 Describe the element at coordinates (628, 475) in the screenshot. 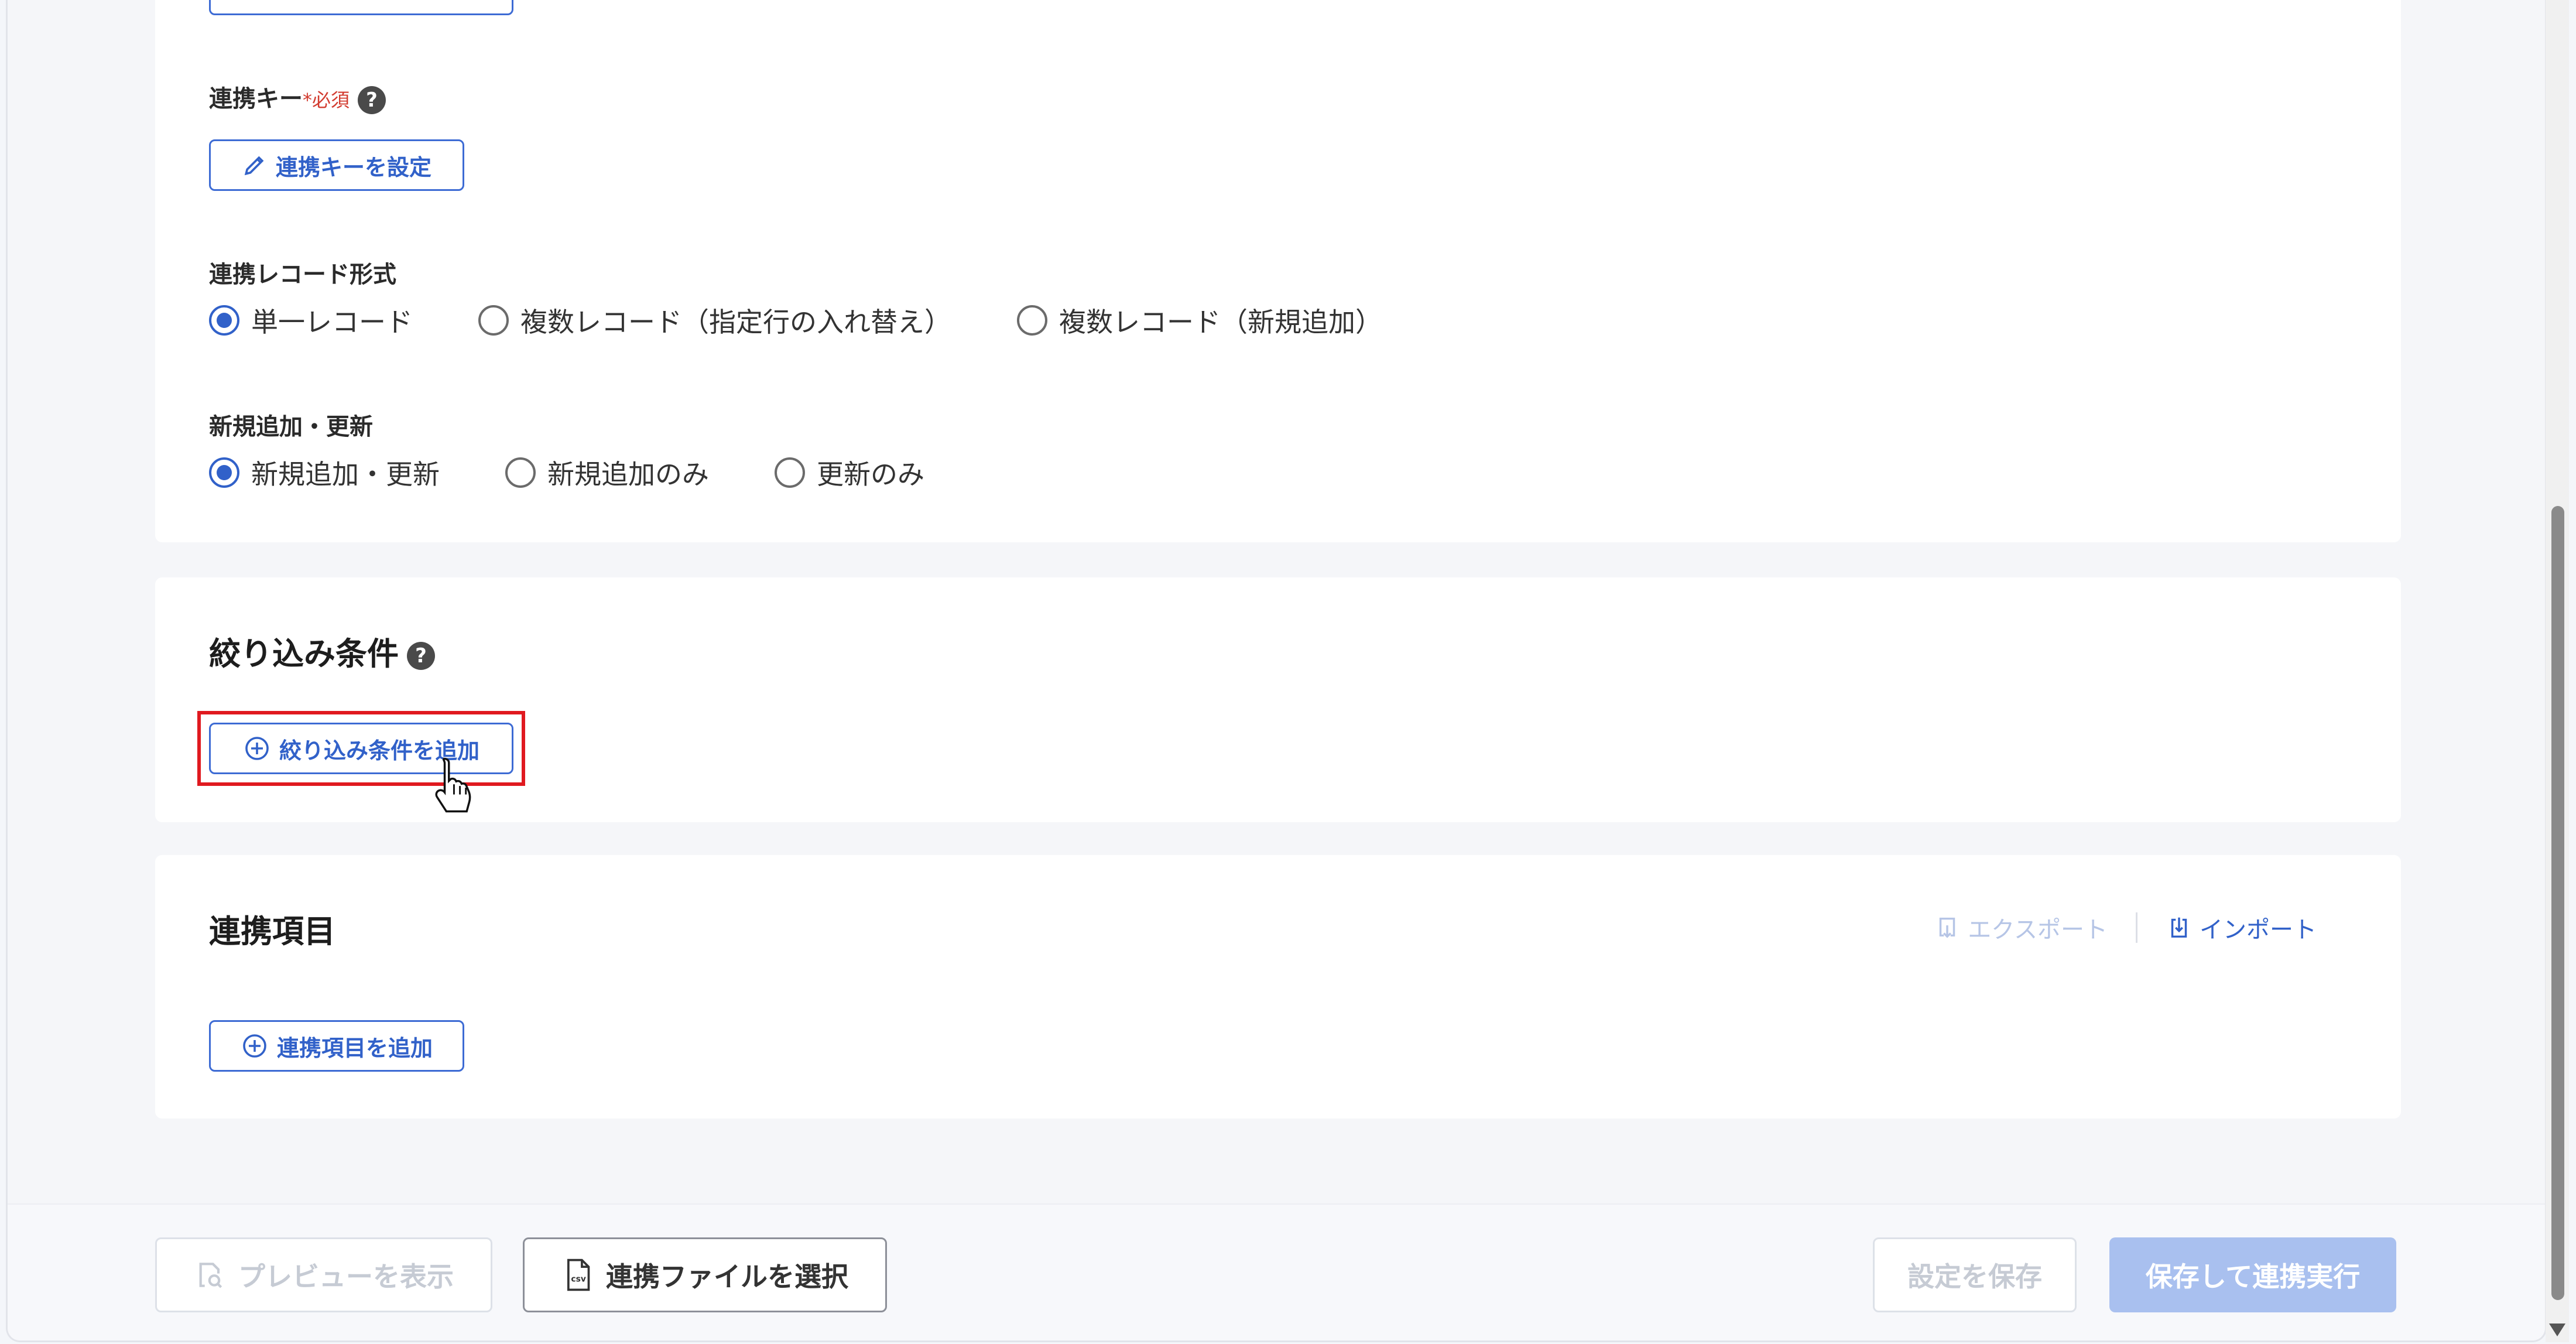

I see `radio-label: 新規追加のみ` at that location.